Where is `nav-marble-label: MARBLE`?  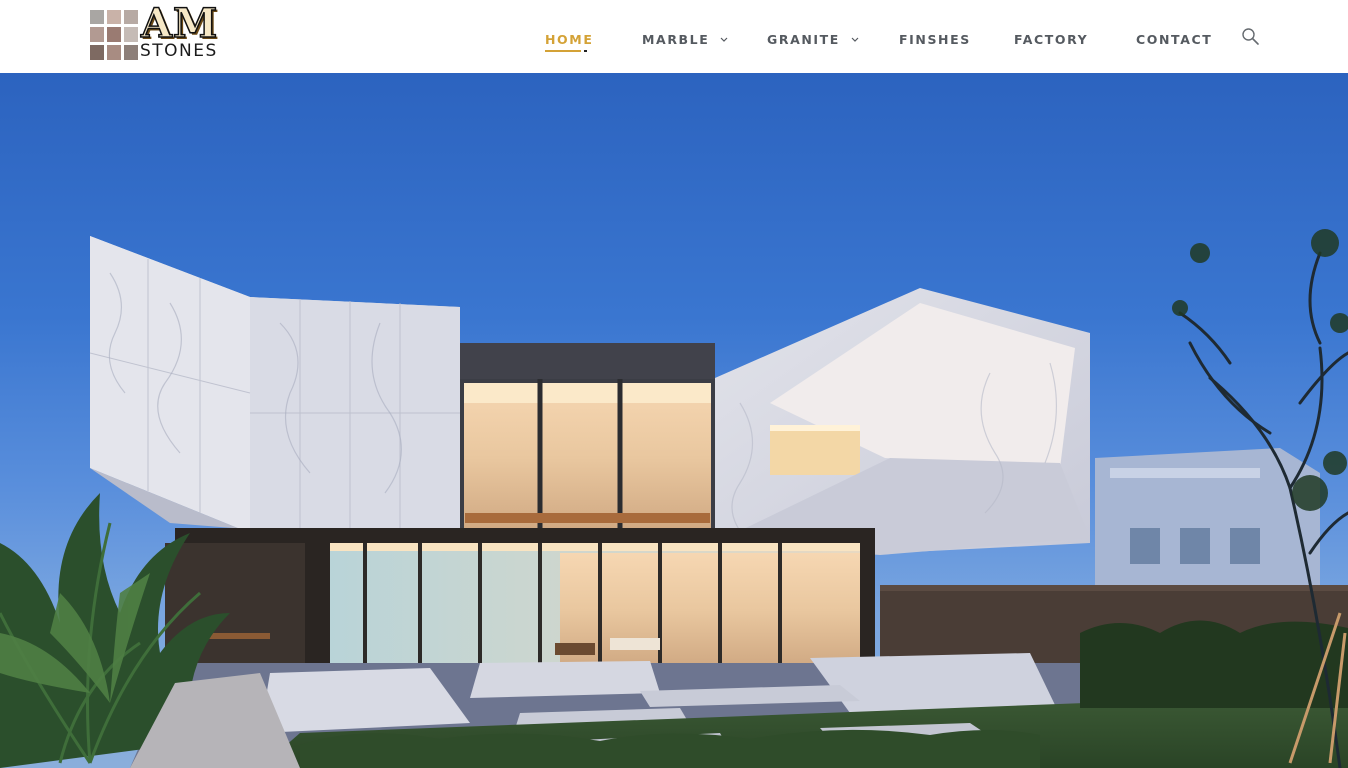
nav-marble-label: MARBLE is located at coordinates (676, 39).